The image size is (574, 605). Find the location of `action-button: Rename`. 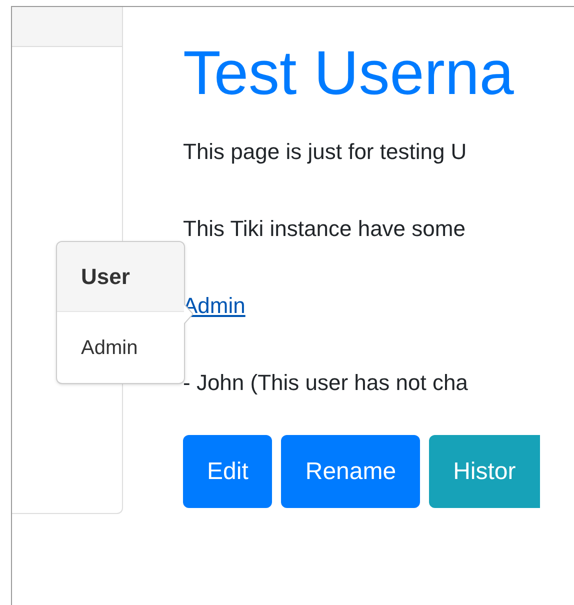

action-button: Rename is located at coordinates (350, 471).